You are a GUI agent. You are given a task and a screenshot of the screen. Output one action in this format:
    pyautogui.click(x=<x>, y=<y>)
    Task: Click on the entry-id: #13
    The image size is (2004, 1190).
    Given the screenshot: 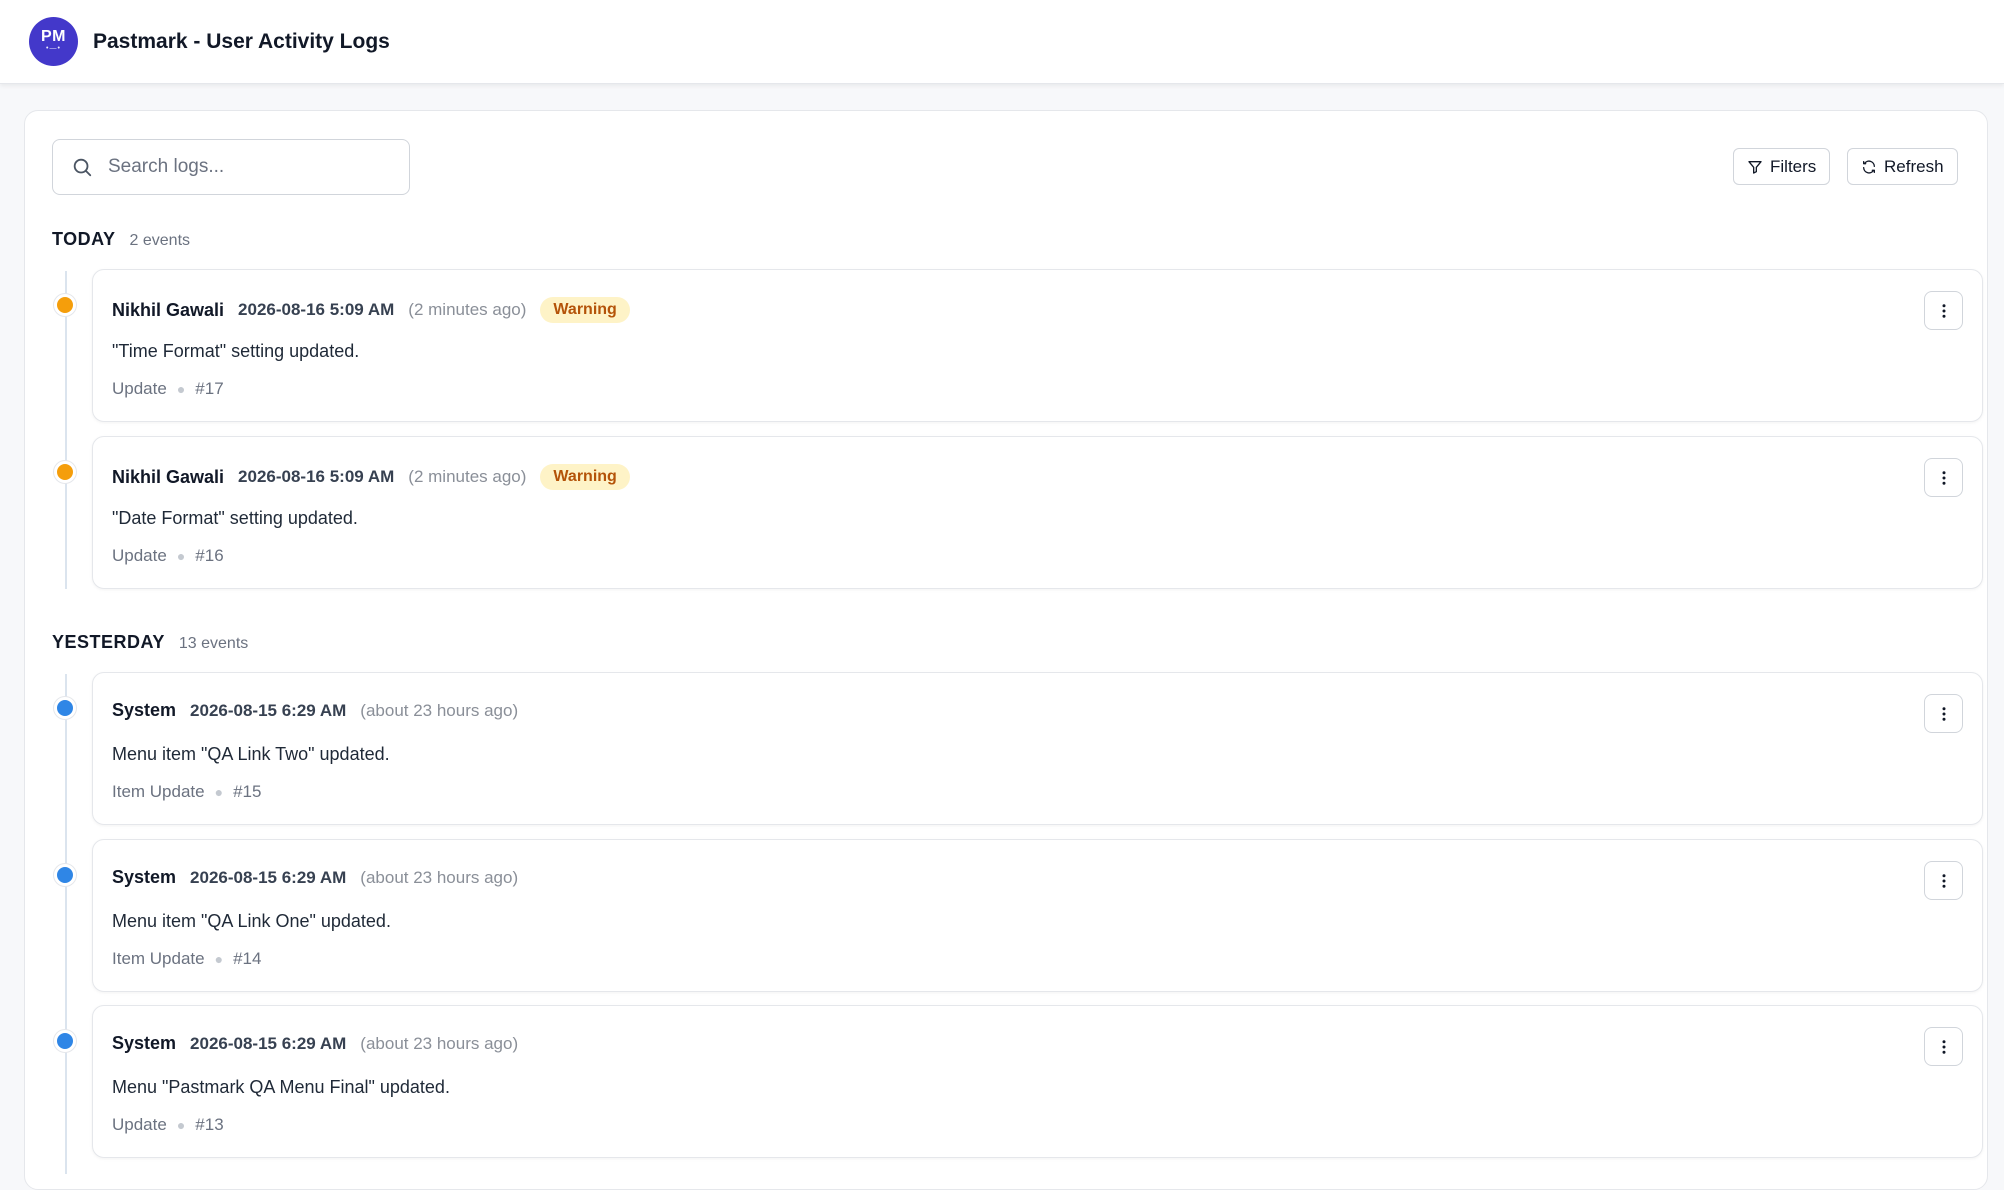 What is the action you would take?
    pyautogui.click(x=209, y=1124)
    